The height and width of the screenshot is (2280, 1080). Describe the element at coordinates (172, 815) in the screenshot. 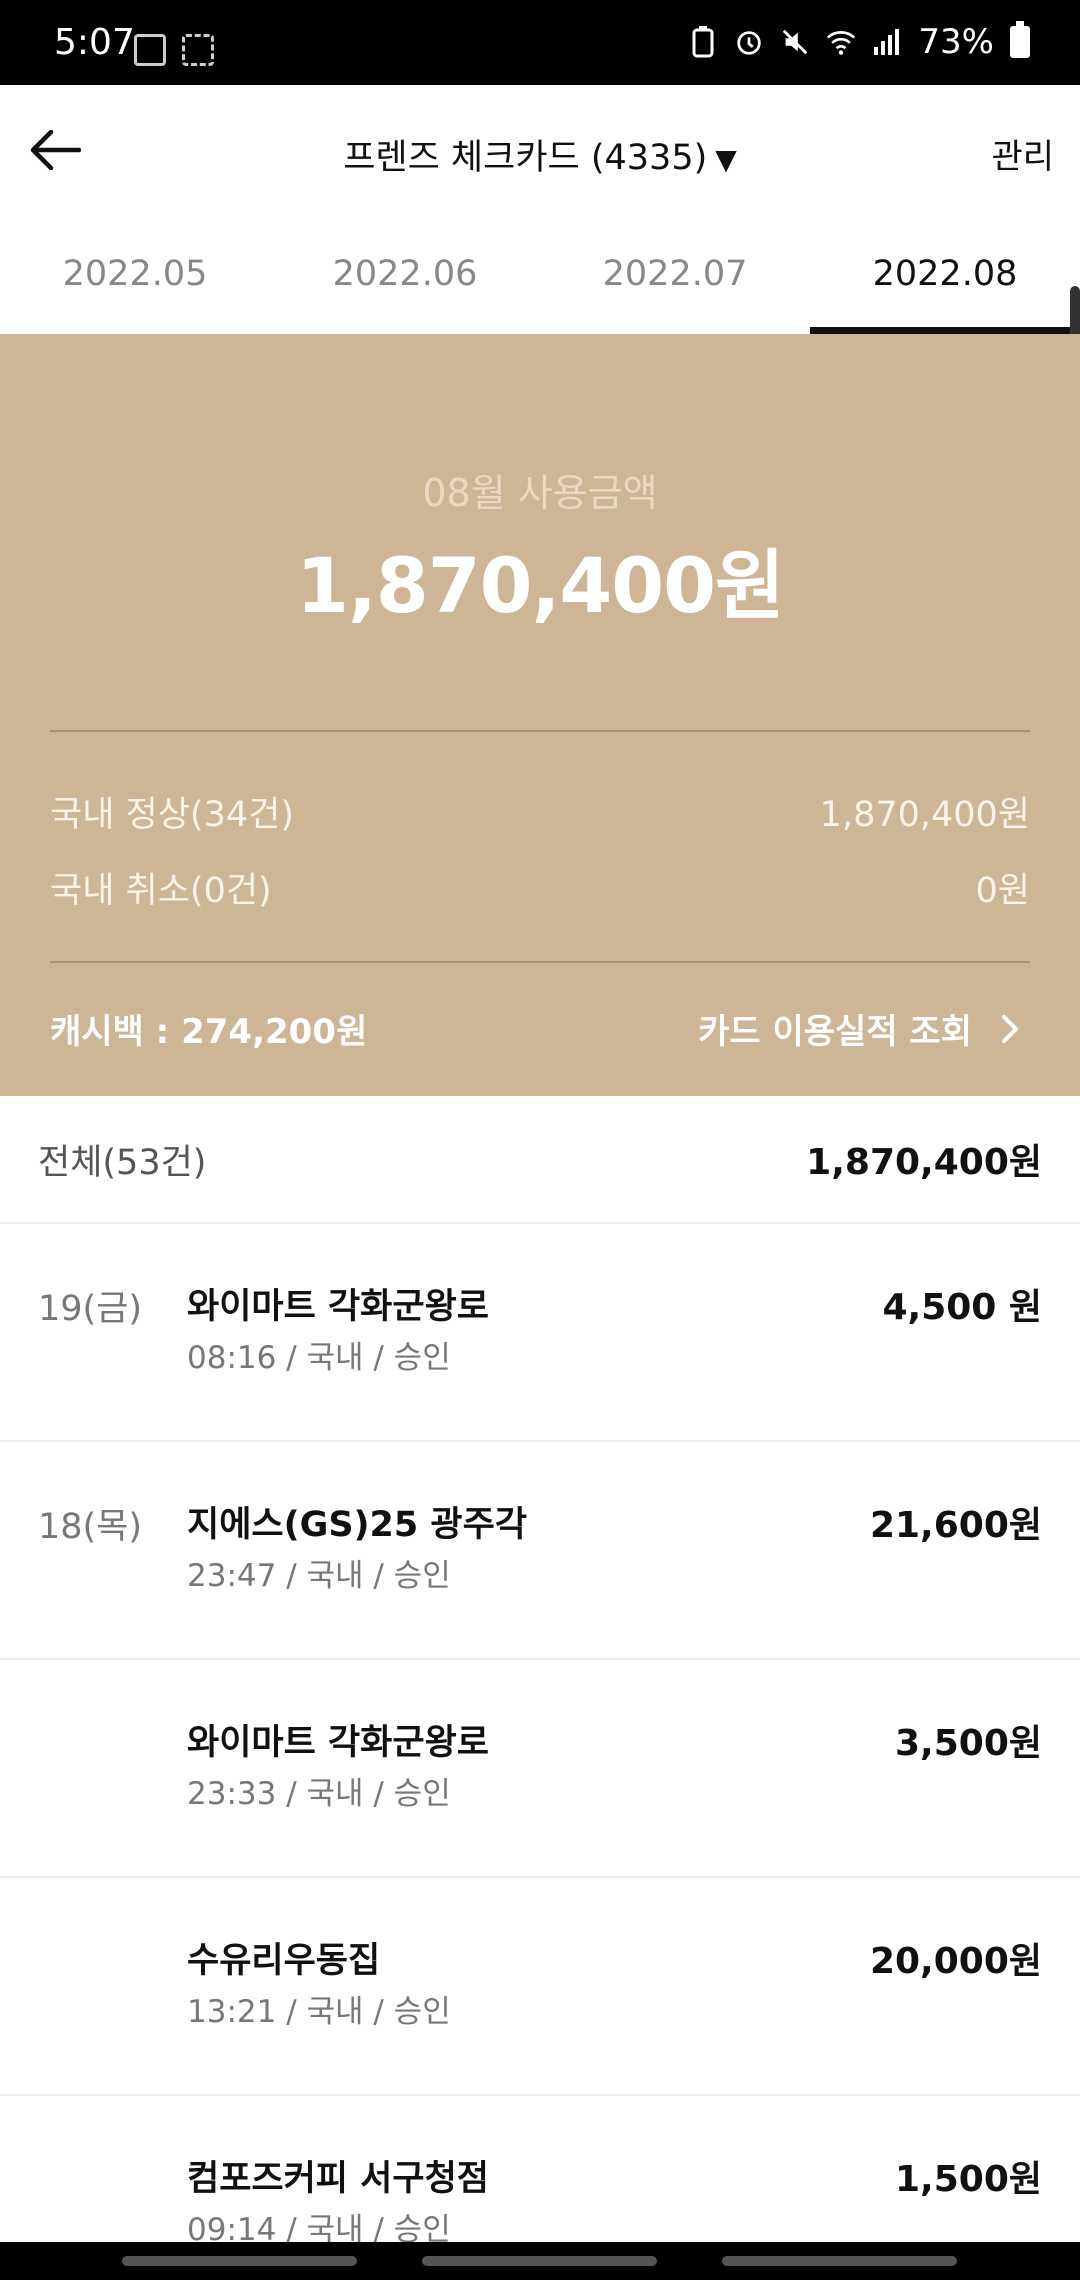

I see `domestic-normal-label: 국내 정상(34건)` at that location.